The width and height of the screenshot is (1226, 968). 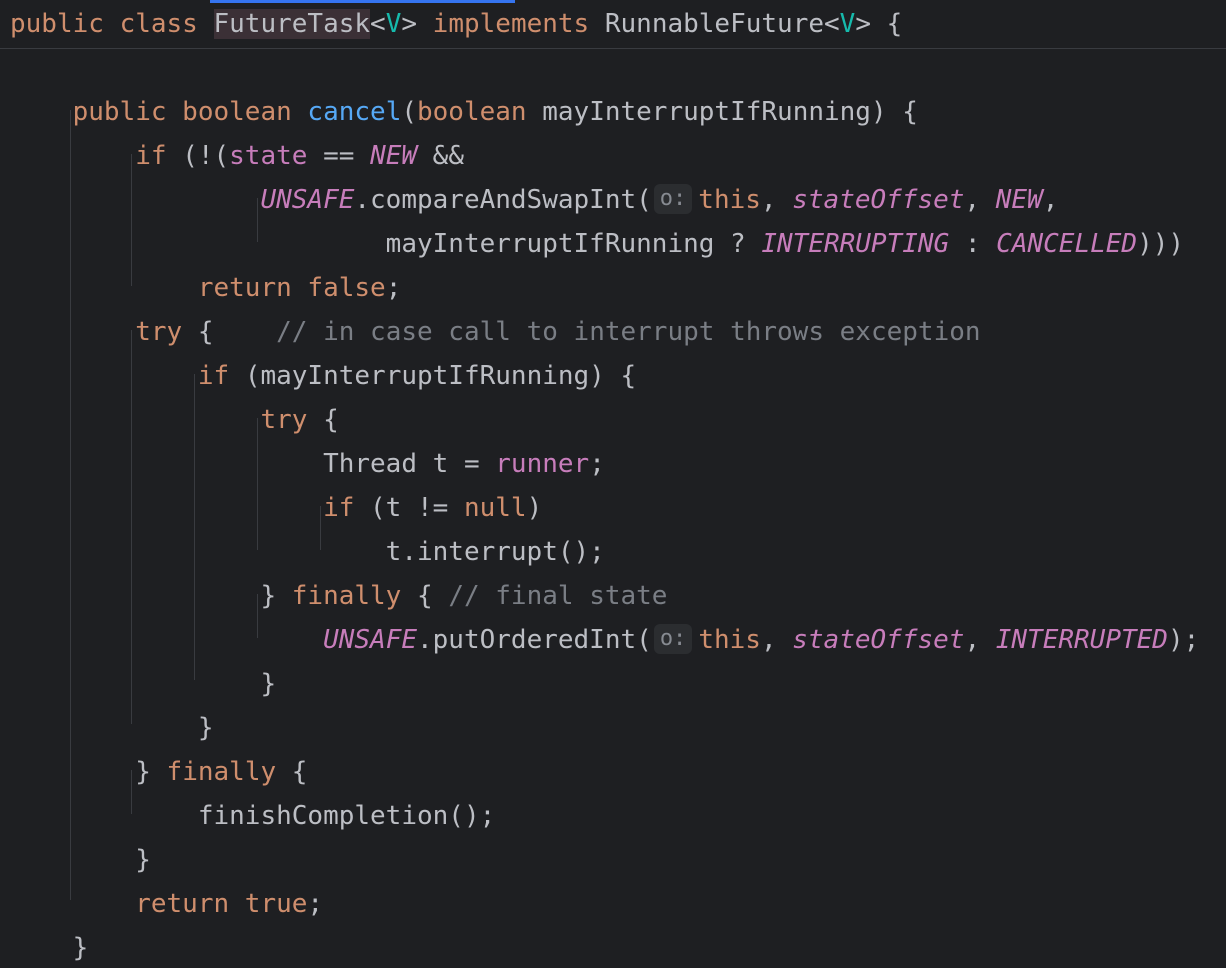 I want to click on code-token: INTERRUPTED, so click(x=1081, y=640).